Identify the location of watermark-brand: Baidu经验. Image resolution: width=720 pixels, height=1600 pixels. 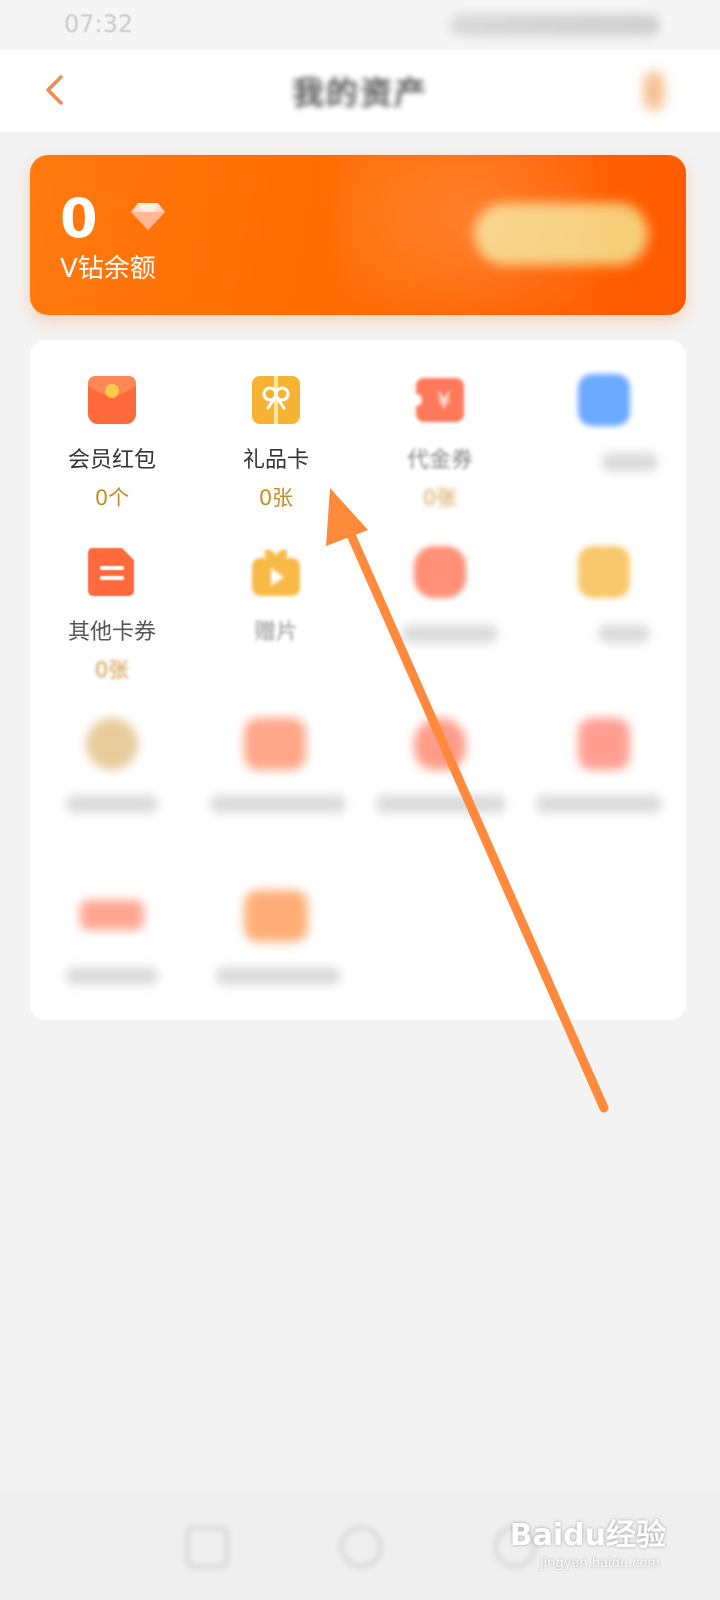
(587, 1535).